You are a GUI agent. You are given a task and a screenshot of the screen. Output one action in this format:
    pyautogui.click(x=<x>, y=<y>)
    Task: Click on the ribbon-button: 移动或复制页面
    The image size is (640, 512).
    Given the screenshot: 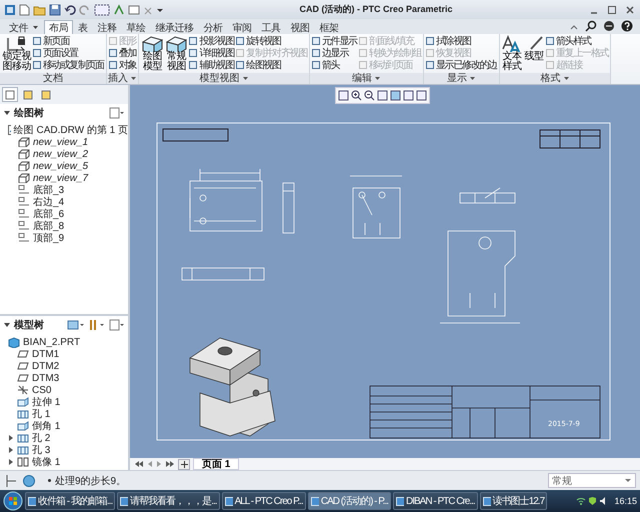 What is the action you would take?
    pyautogui.click(x=68, y=65)
    